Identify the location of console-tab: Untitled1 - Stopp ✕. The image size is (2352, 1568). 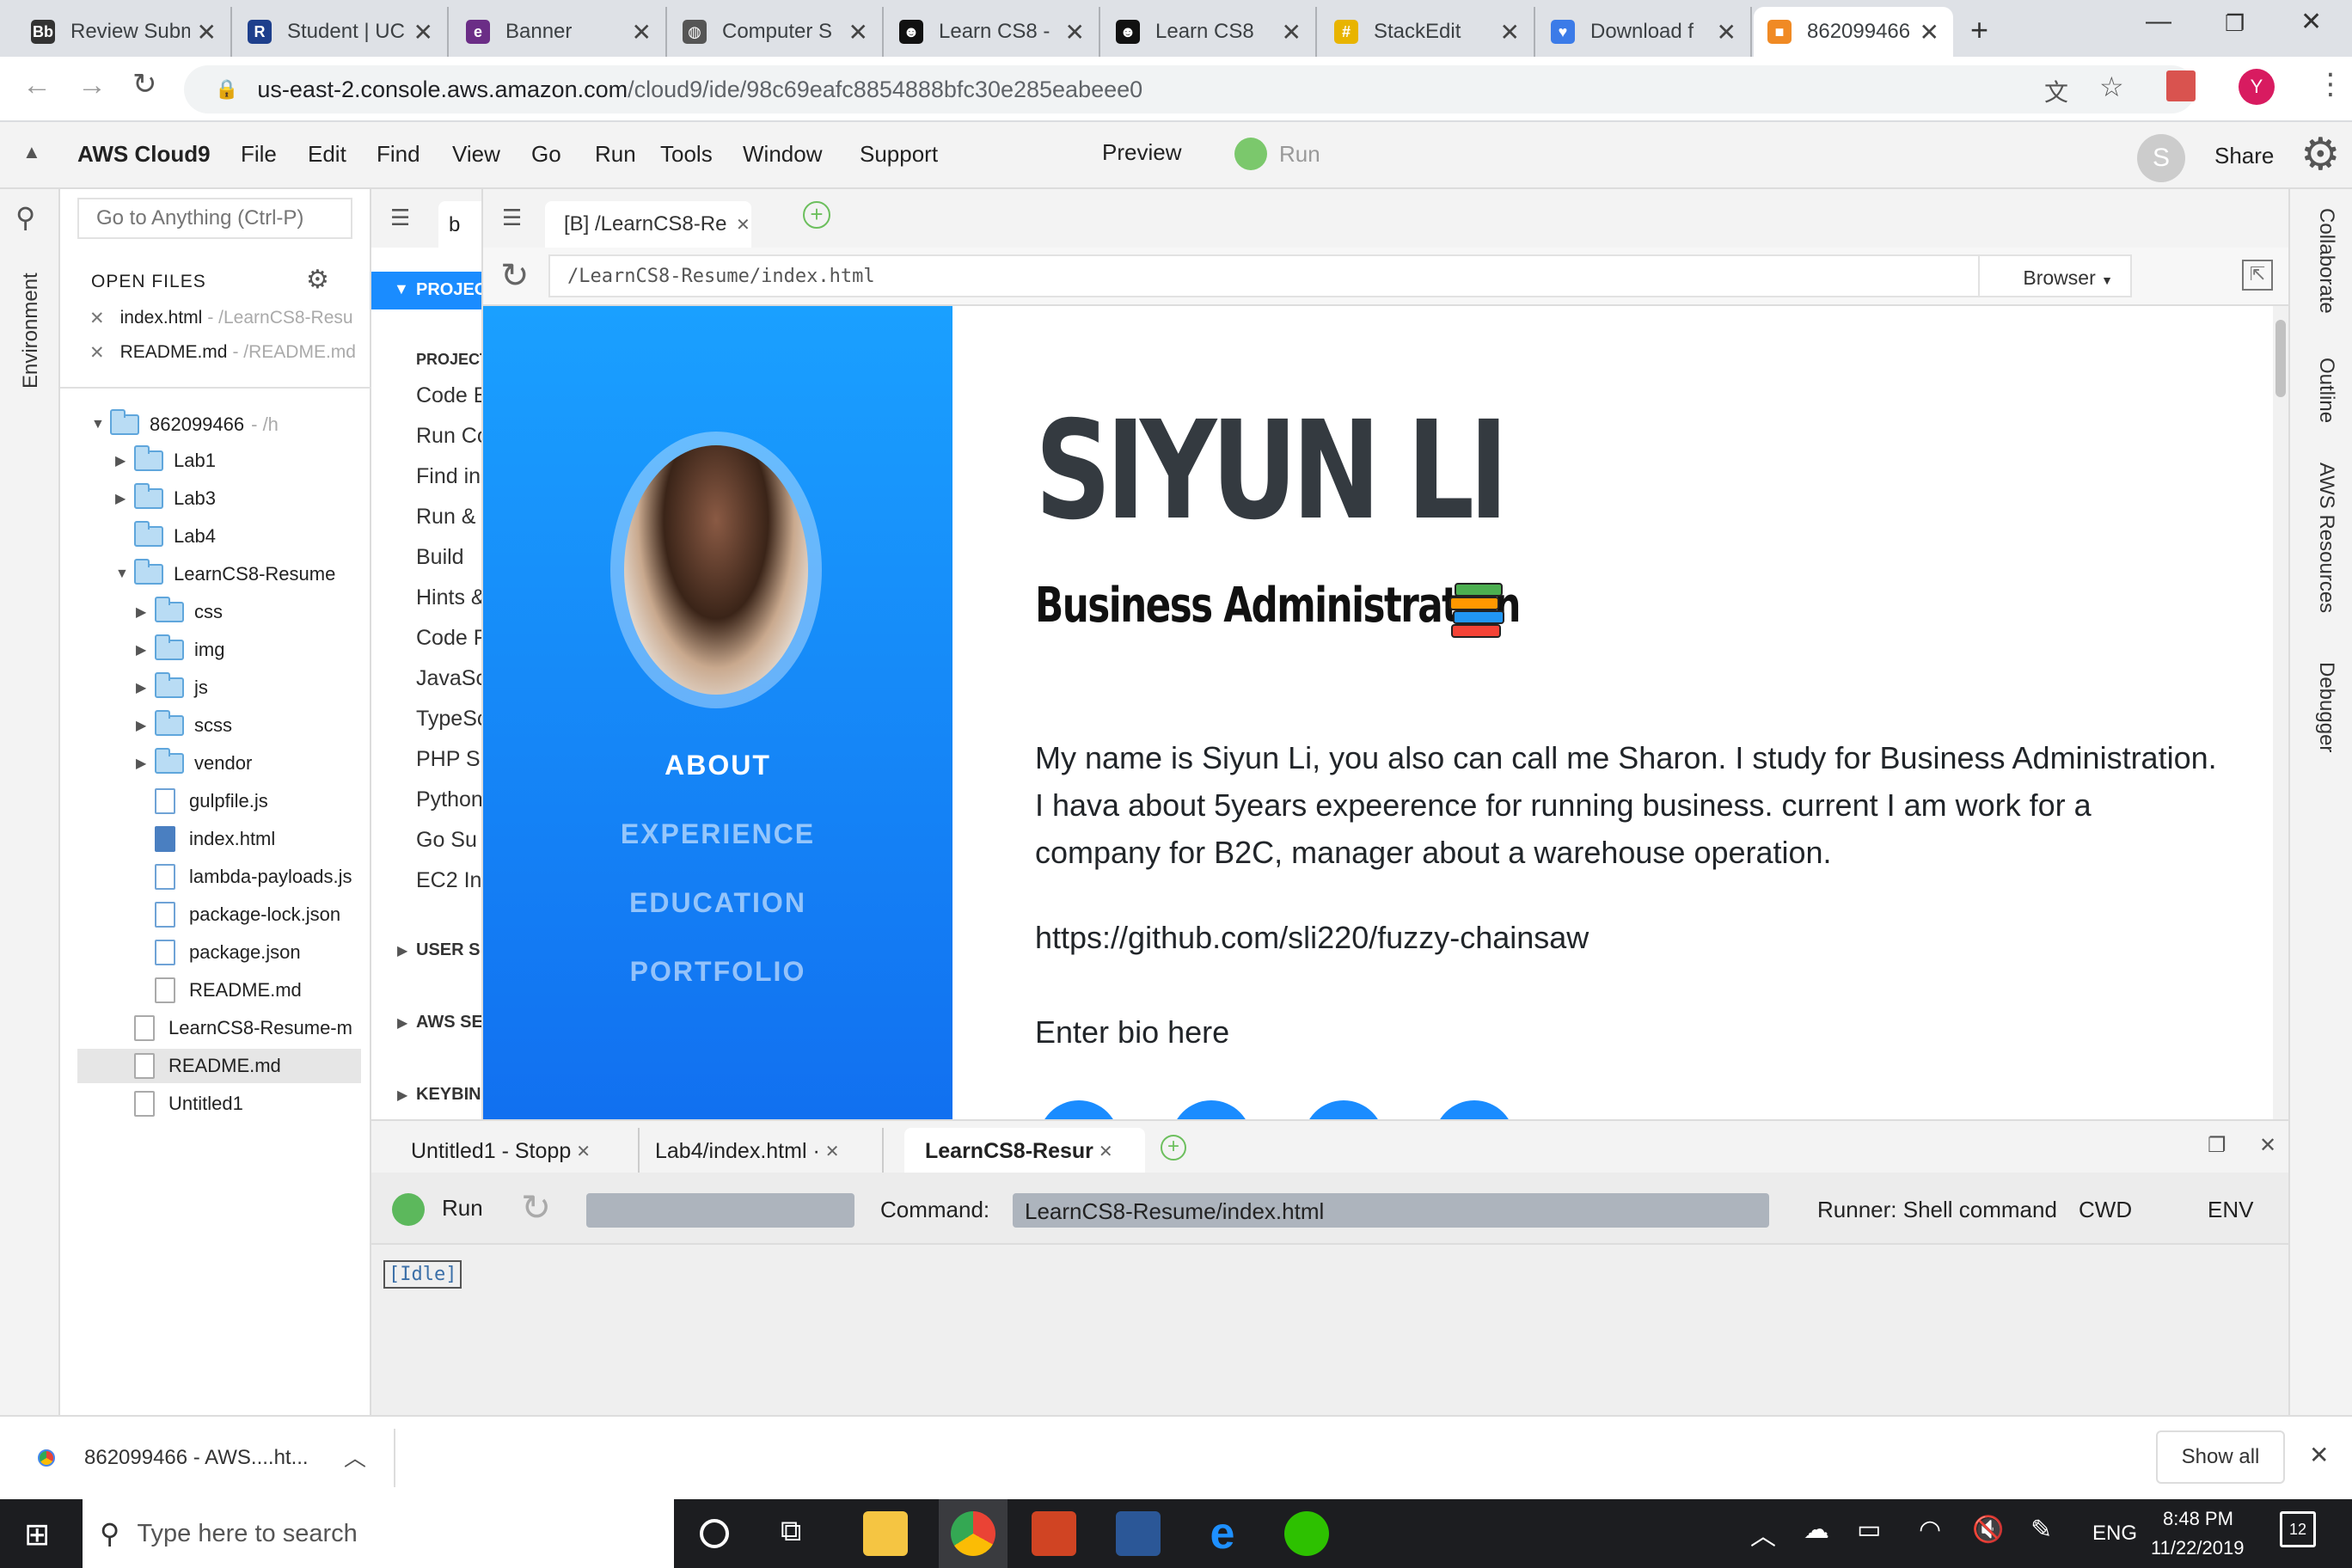
(515, 1151).